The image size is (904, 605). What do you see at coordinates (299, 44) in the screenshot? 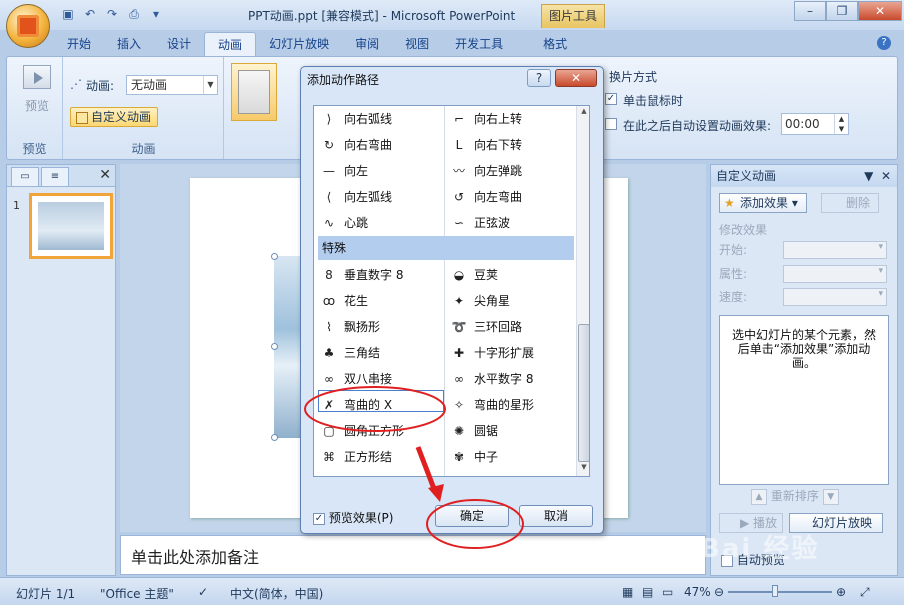
I see `tab-slideshow: 幻灯片放映` at bounding box center [299, 44].